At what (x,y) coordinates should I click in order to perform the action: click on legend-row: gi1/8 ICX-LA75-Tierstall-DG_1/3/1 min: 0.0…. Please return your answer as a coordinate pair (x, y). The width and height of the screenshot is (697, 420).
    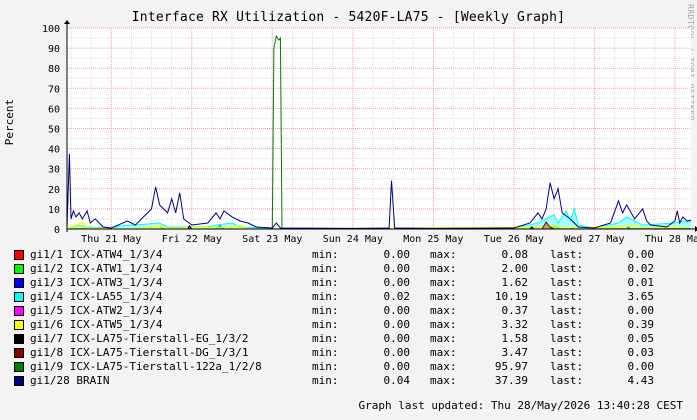
    Looking at the image, I should click on (354, 353).